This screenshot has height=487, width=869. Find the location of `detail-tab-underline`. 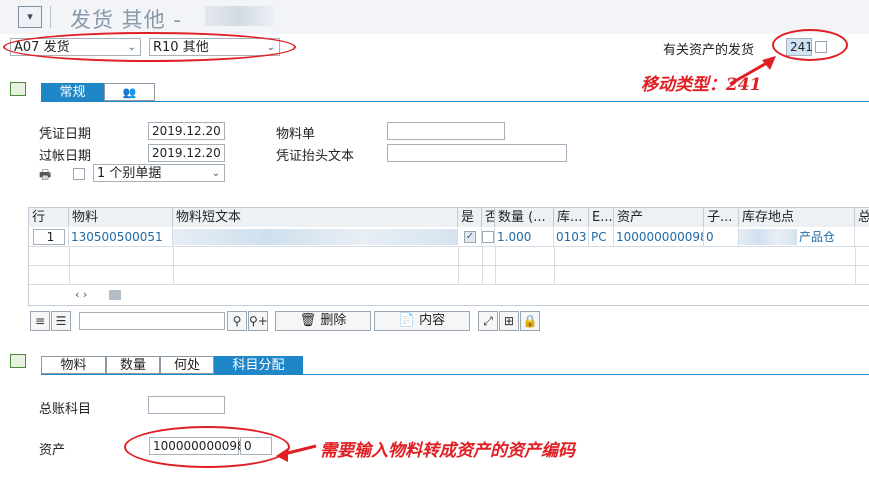

detail-tab-underline is located at coordinates (455, 374).